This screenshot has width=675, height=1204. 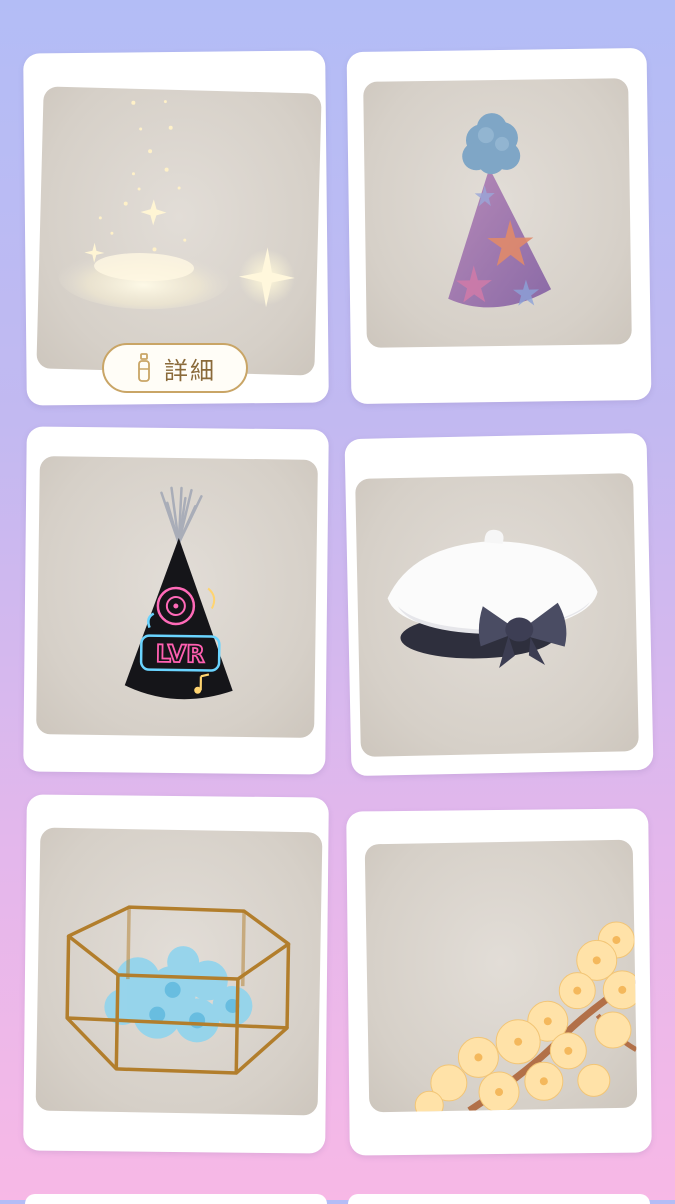 What do you see at coordinates (499, 1199) in the screenshot?
I see `item-card-8-peek` at bounding box center [499, 1199].